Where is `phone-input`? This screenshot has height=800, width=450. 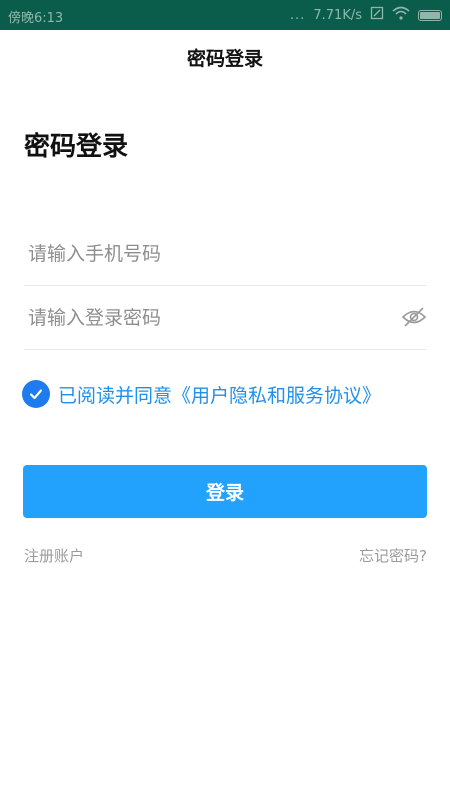 phone-input is located at coordinates (208, 254).